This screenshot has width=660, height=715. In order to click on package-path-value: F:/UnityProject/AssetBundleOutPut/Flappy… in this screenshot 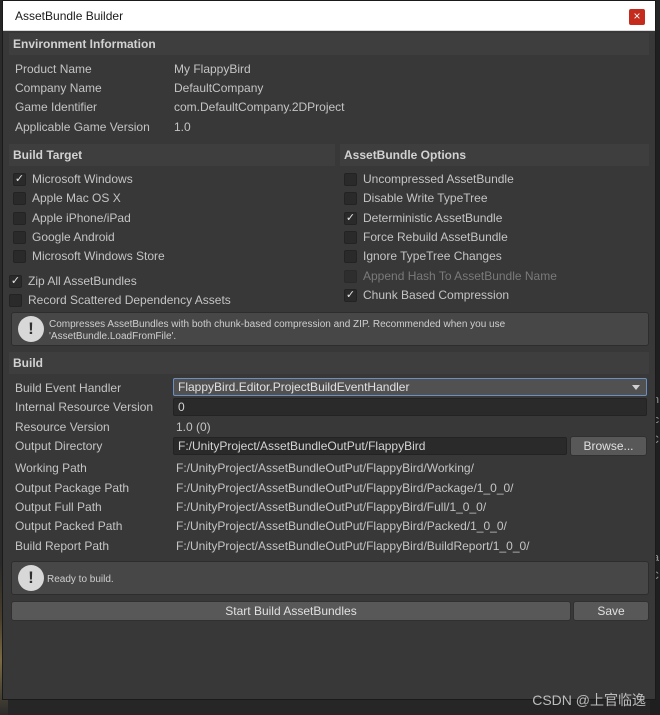, I will do `click(345, 488)`.